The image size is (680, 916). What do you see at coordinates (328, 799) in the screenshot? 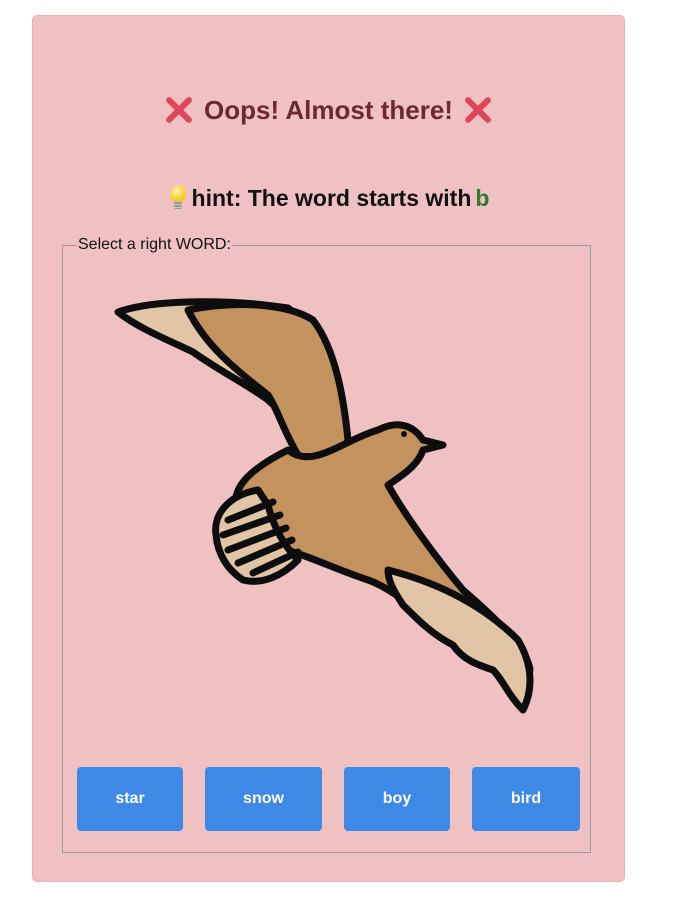
I see `answer-options: star snow boy bird` at bounding box center [328, 799].